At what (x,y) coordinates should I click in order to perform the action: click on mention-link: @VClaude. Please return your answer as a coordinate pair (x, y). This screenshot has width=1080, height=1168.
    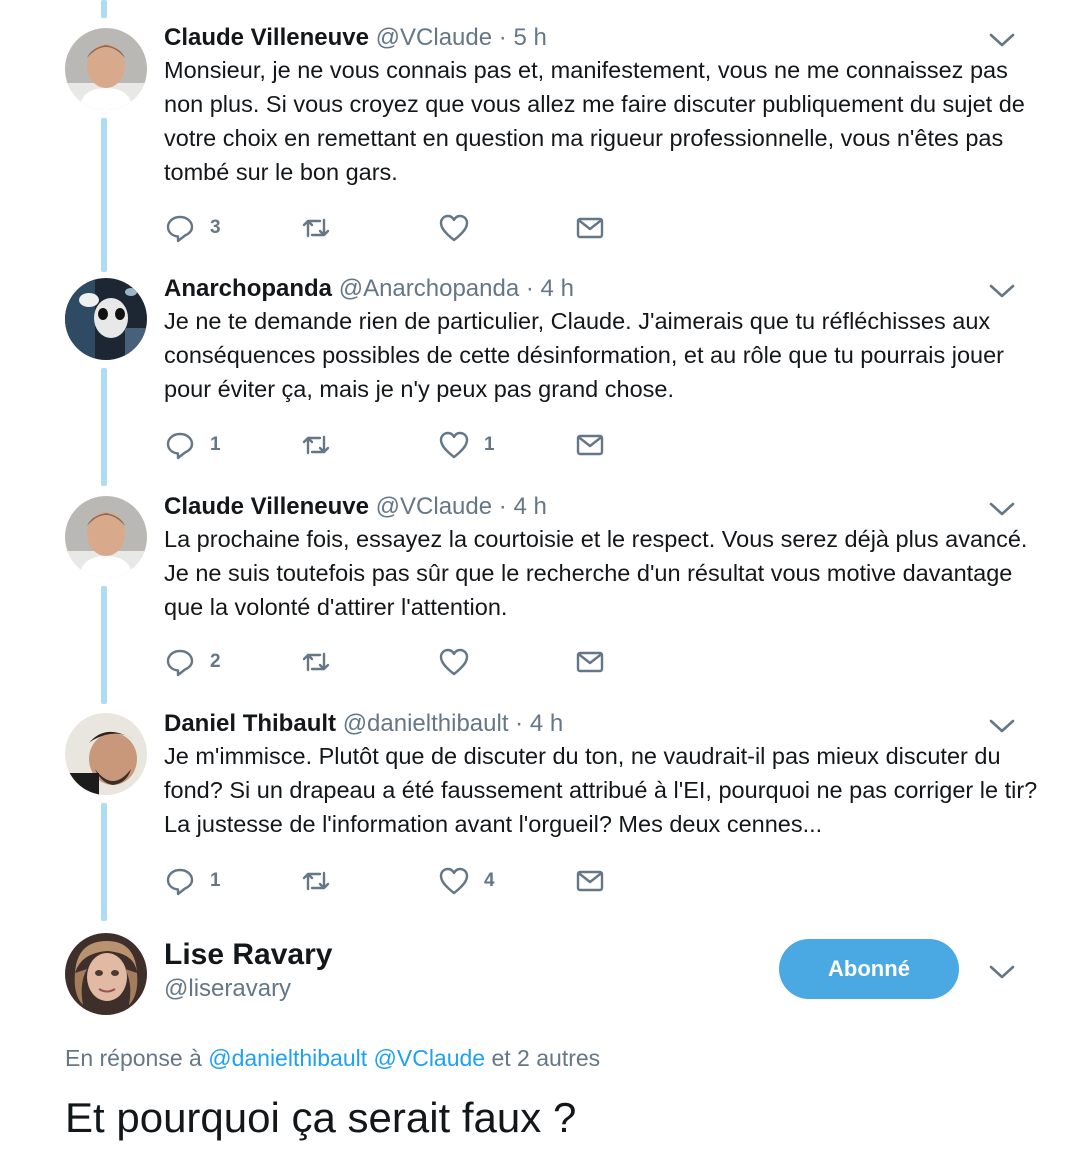
    Looking at the image, I should click on (430, 1058).